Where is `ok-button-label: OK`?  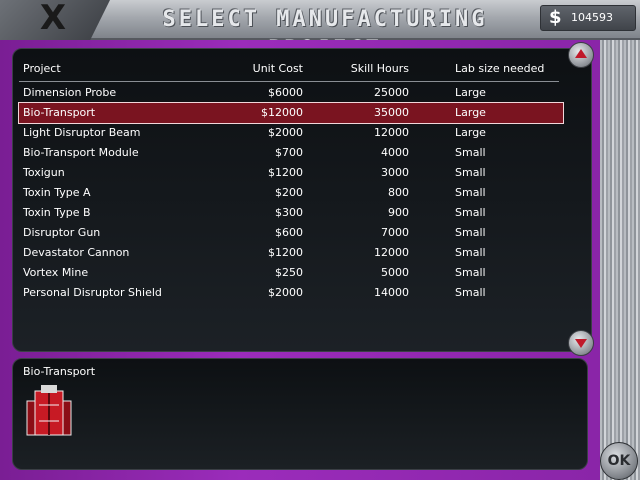 ok-button-label: OK is located at coordinates (619, 461).